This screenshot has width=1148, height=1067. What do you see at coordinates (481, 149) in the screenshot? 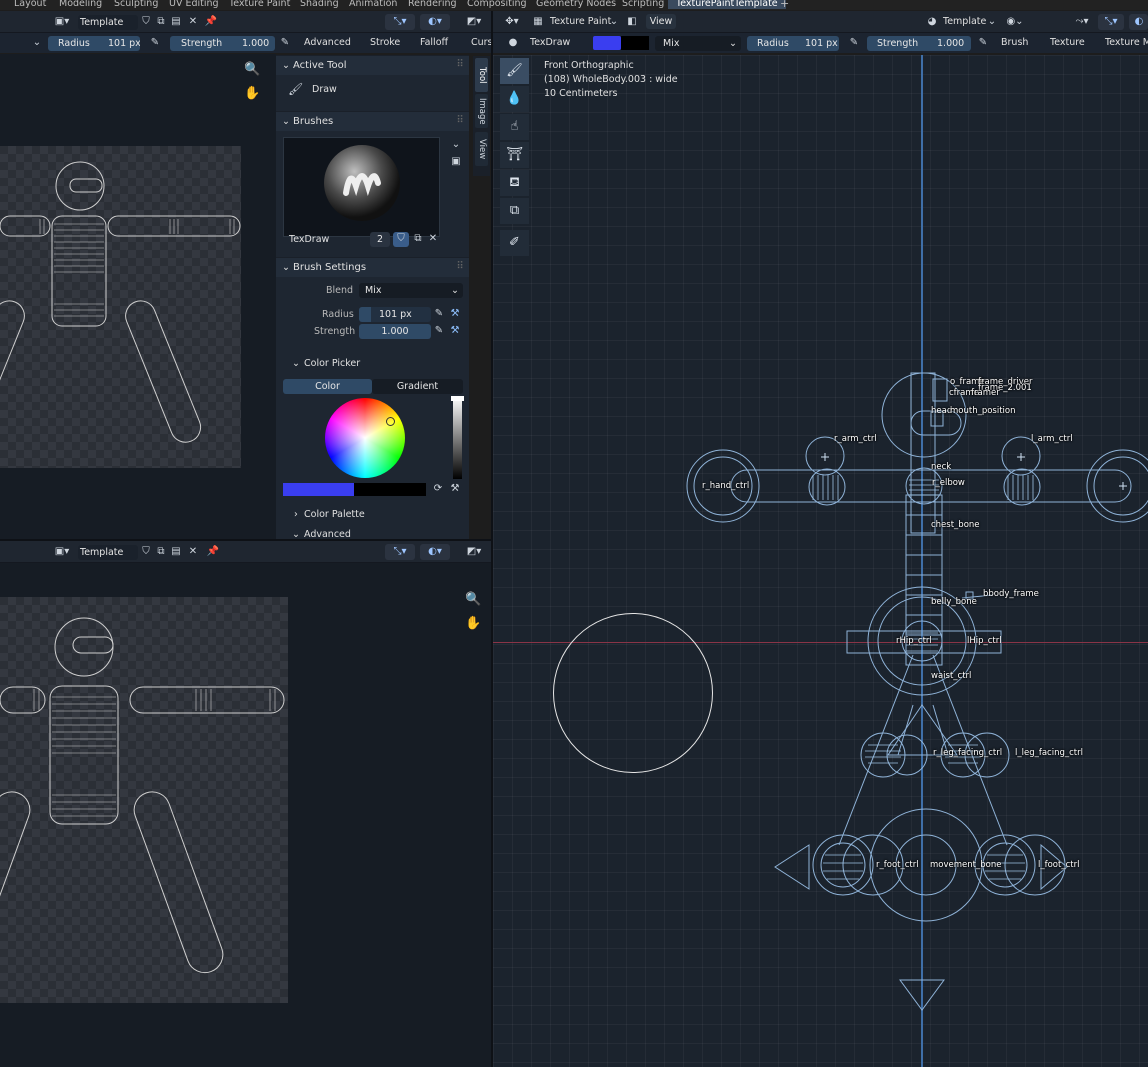
I see `tab-view: View` at bounding box center [481, 149].